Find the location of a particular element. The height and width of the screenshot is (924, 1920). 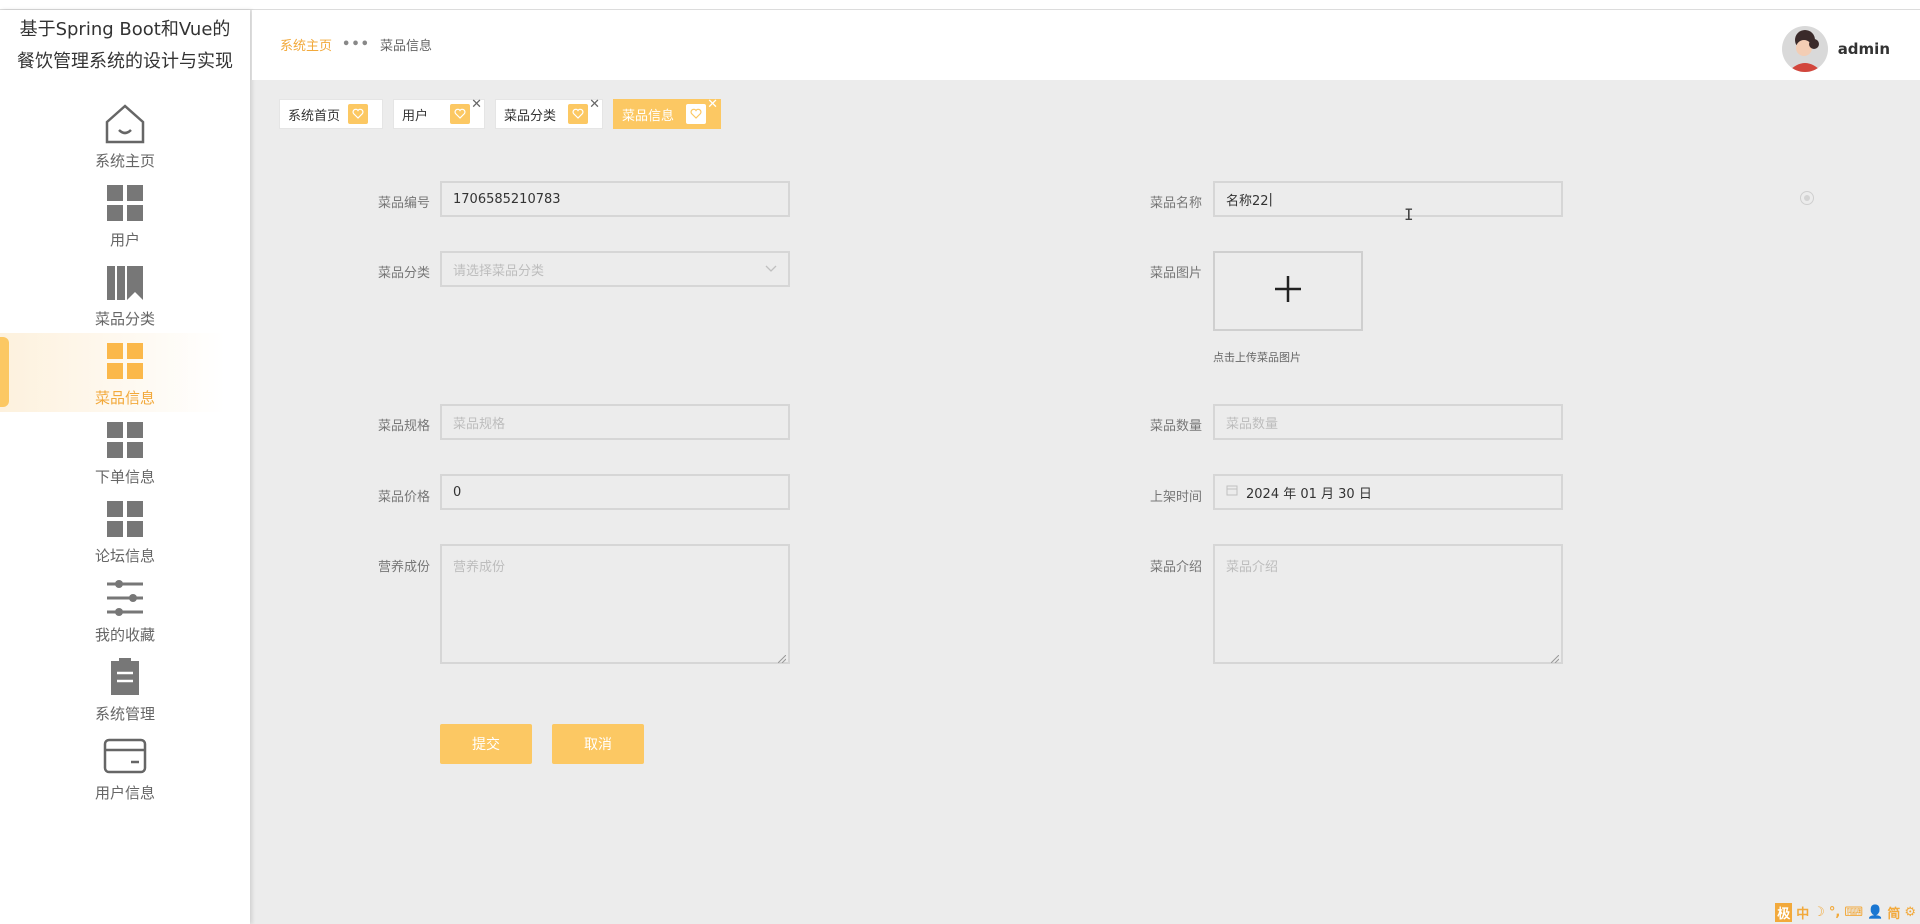

tab-home: 系统首页 is located at coordinates (331, 114).